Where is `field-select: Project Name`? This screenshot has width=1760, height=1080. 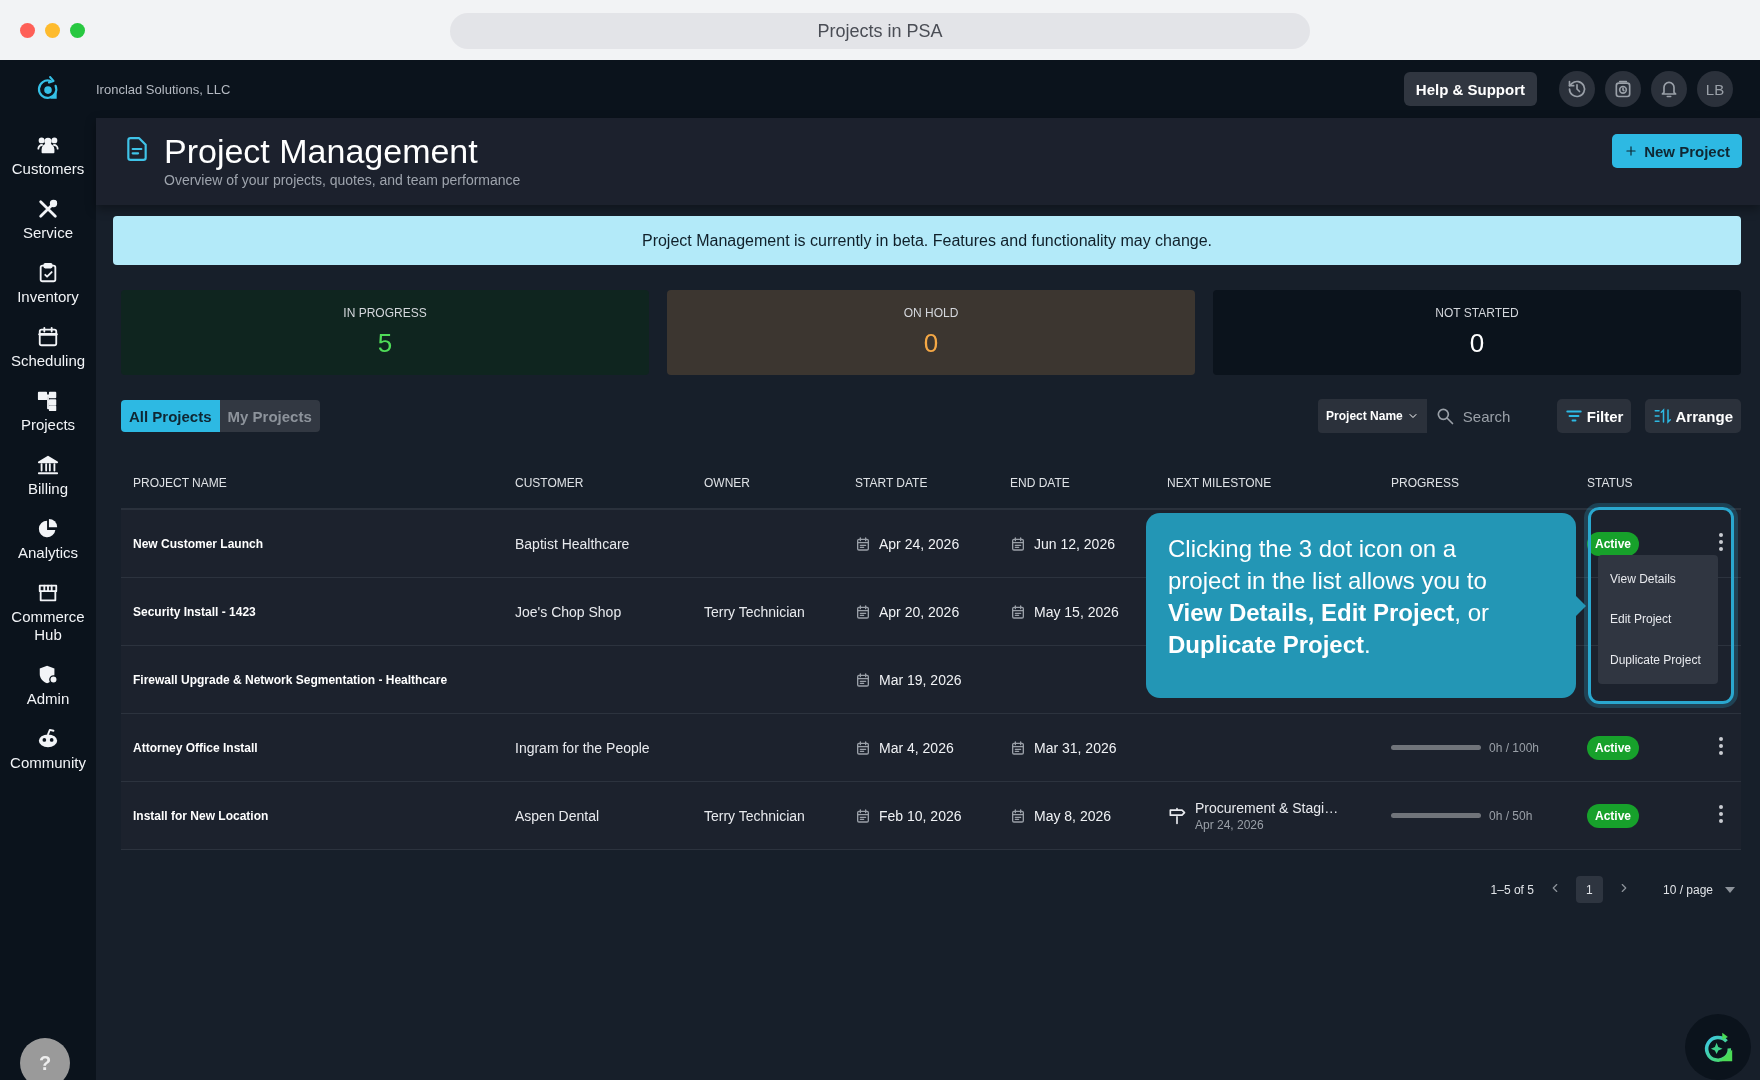
field-select: Project Name is located at coordinates (1372, 416).